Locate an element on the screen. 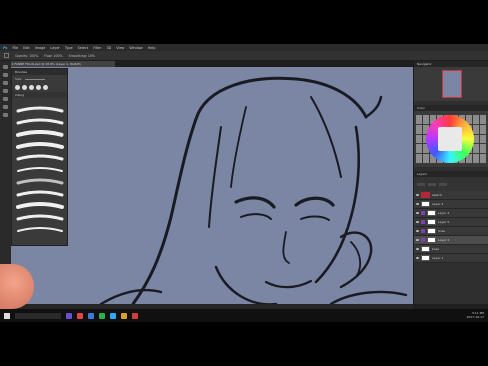 This screenshot has height=366, width=488. navigator-thumbnail is located at coordinates (452, 84).